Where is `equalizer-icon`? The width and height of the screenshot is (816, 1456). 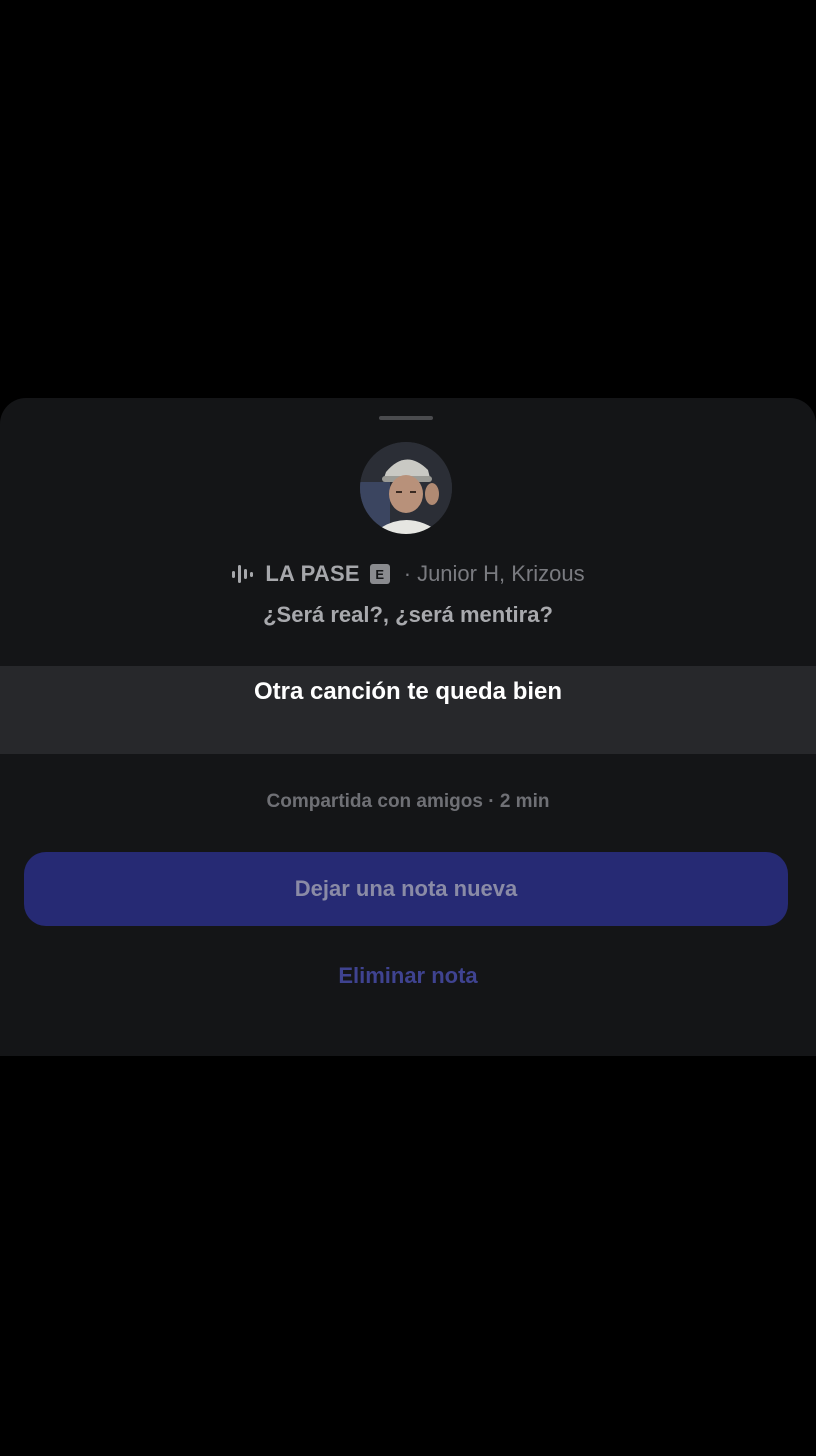 equalizer-icon is located at coordinates (242, 574).